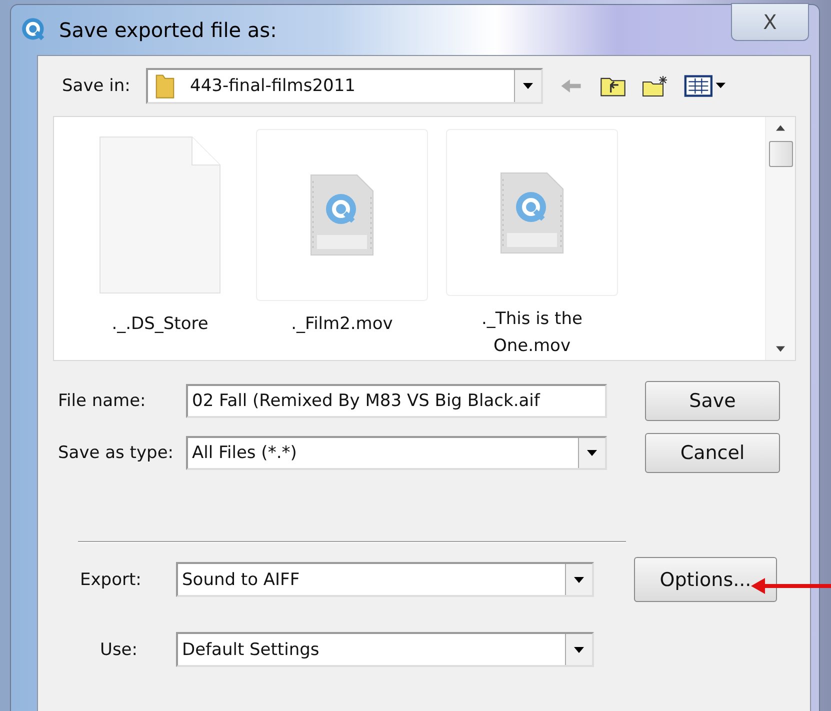  Describe the element at coordinates (396, 401) in the screenshot. I see `file-name-field: 02 Fall (Remixed By M83 VS Big Black.aif` at that location.